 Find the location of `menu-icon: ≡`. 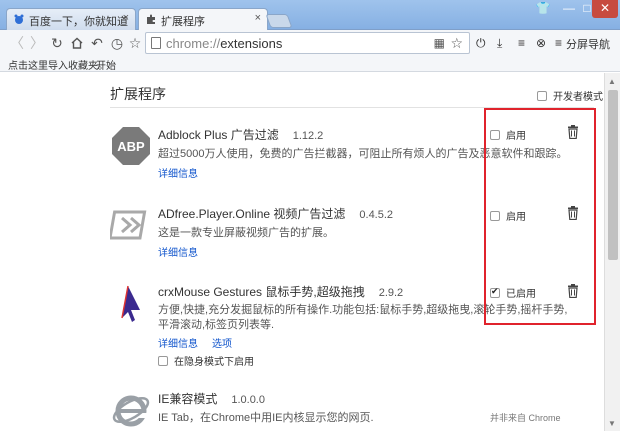

menu-icon: ≡ is located at coordinates (558, 43).